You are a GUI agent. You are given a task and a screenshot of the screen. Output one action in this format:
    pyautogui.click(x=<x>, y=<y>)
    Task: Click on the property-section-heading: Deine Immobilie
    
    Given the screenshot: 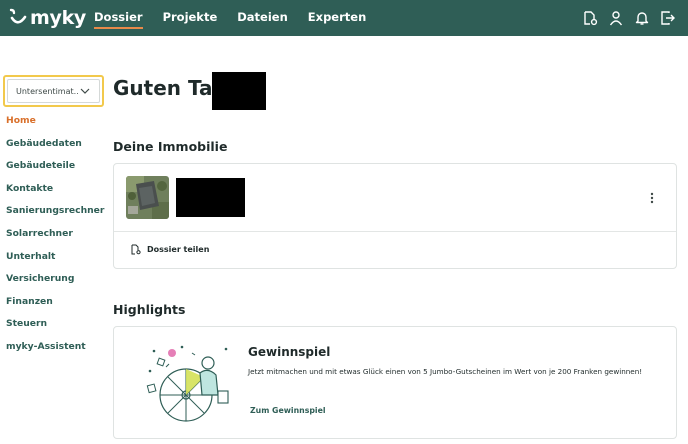 What is the action you would take?
    pyautogui.click(x=170, y=146)
    